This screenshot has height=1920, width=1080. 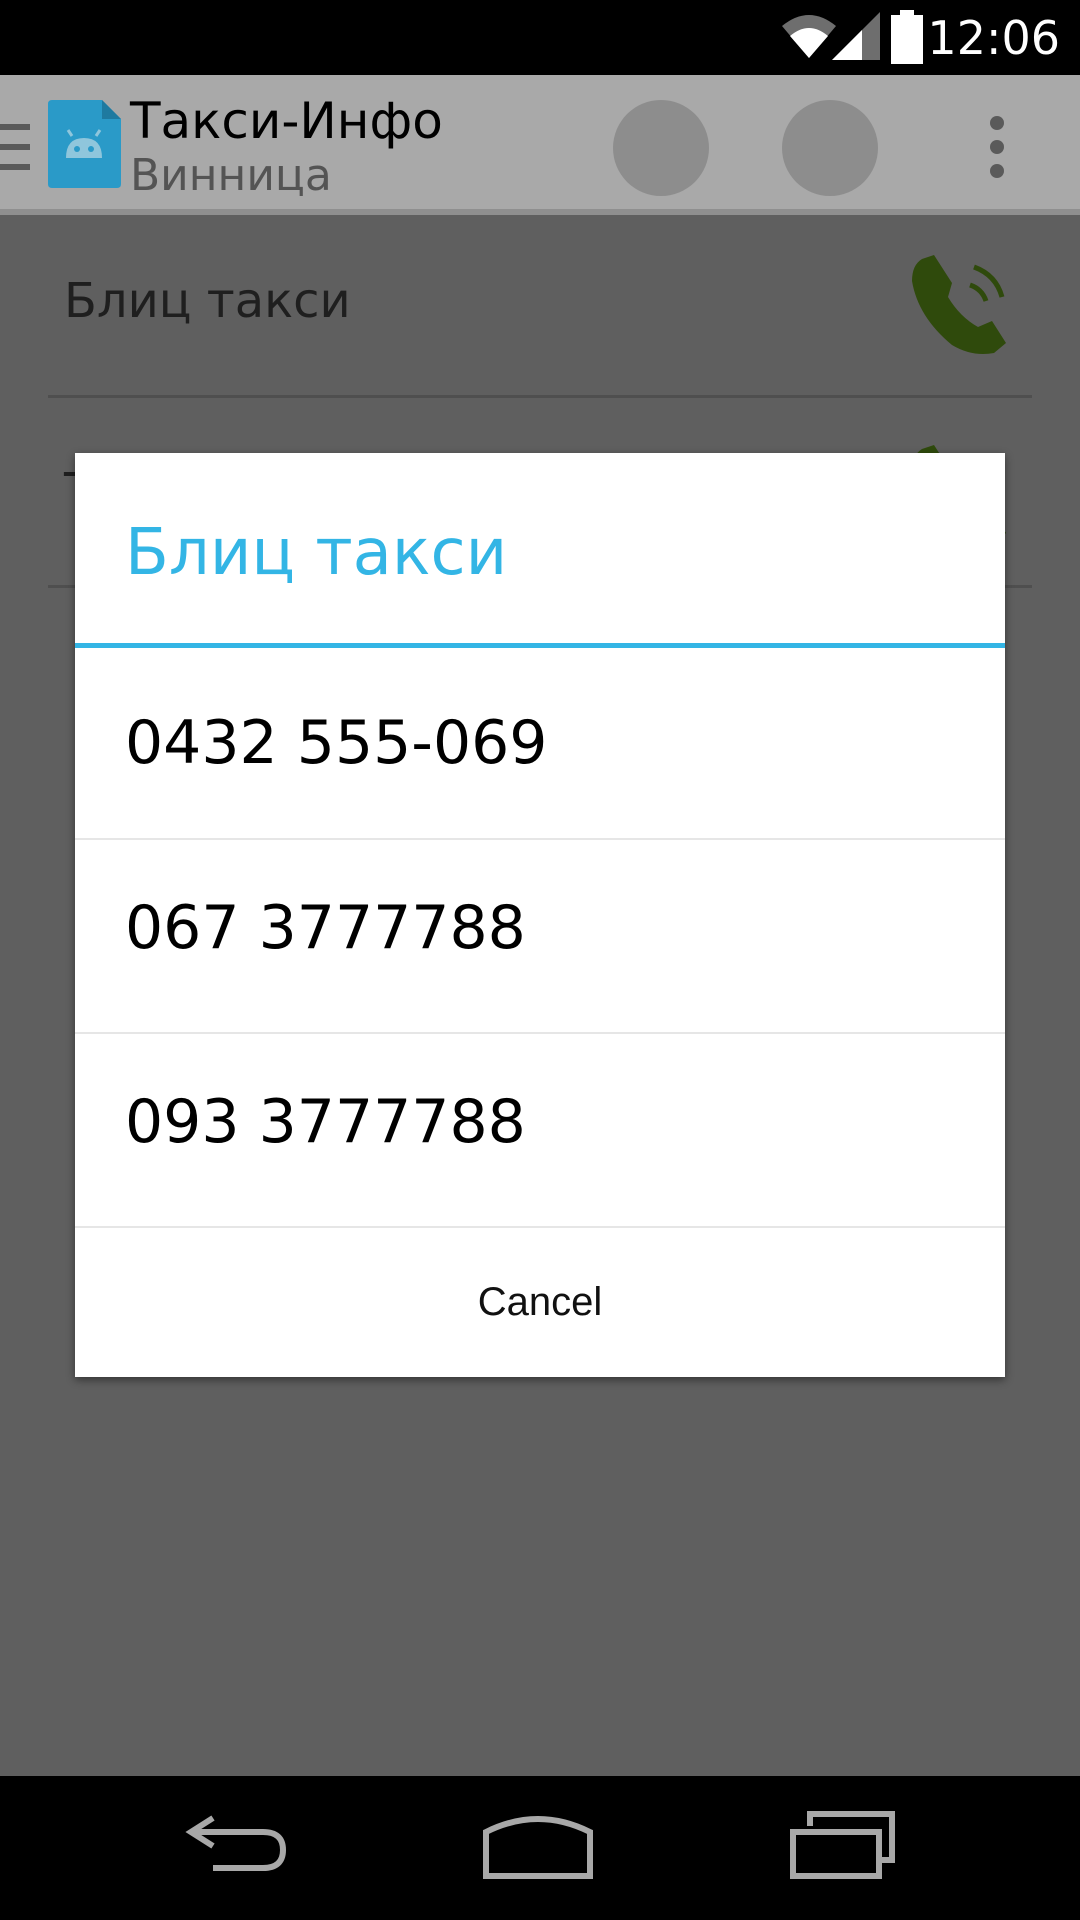 I want to click on status-time: 12:06, so click(x=993, y=38).